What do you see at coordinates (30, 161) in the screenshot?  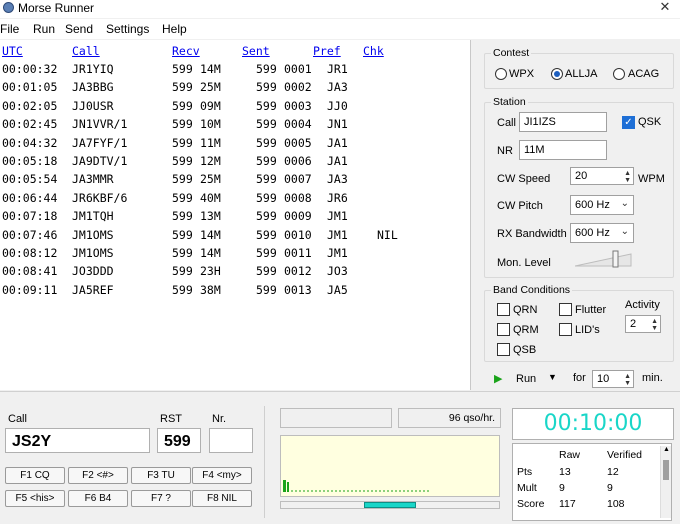 I see `log-cell-utc: 00:05:18` at bounding box center [30, 161].